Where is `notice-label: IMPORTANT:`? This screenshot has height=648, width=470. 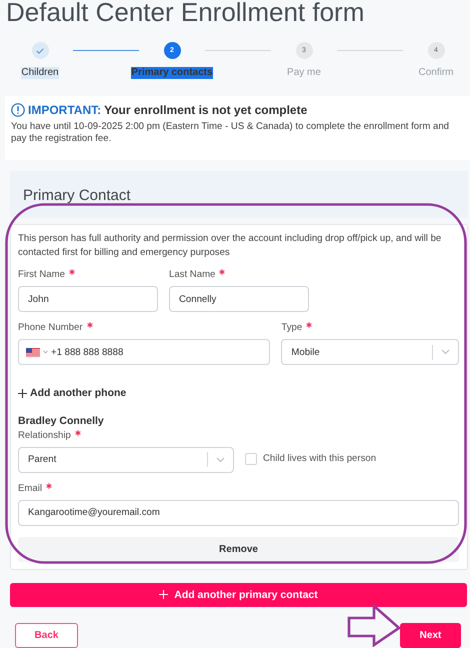 notice-label: IMPORTANT: is located at coordinates (65, 110).